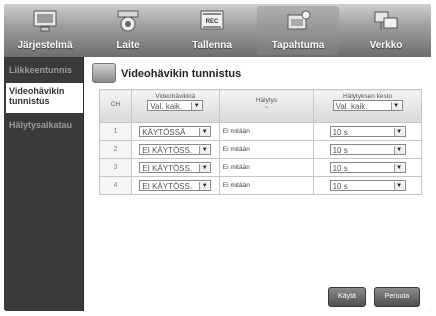  I want to click on channel-number: 2, so click(115, 149).